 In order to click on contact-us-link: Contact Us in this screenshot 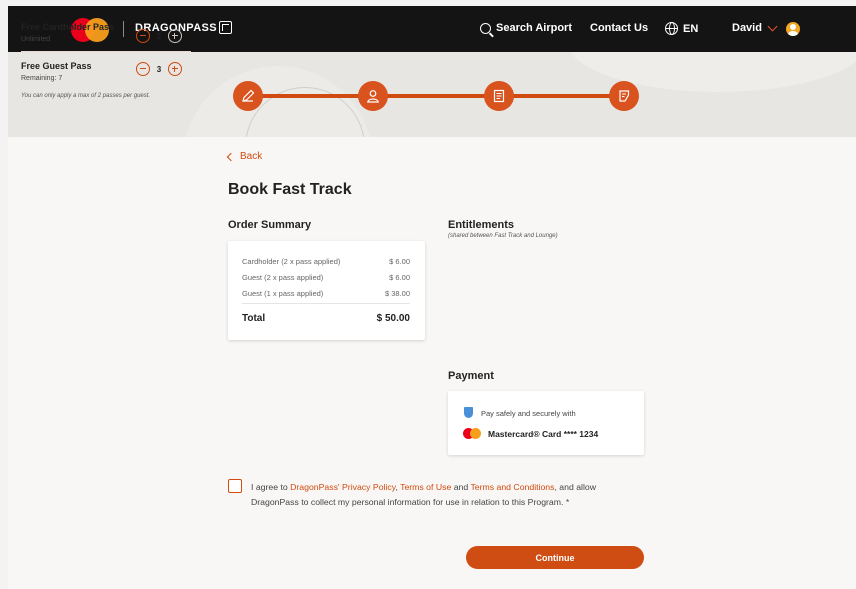, I will do `click(619, 28)`.